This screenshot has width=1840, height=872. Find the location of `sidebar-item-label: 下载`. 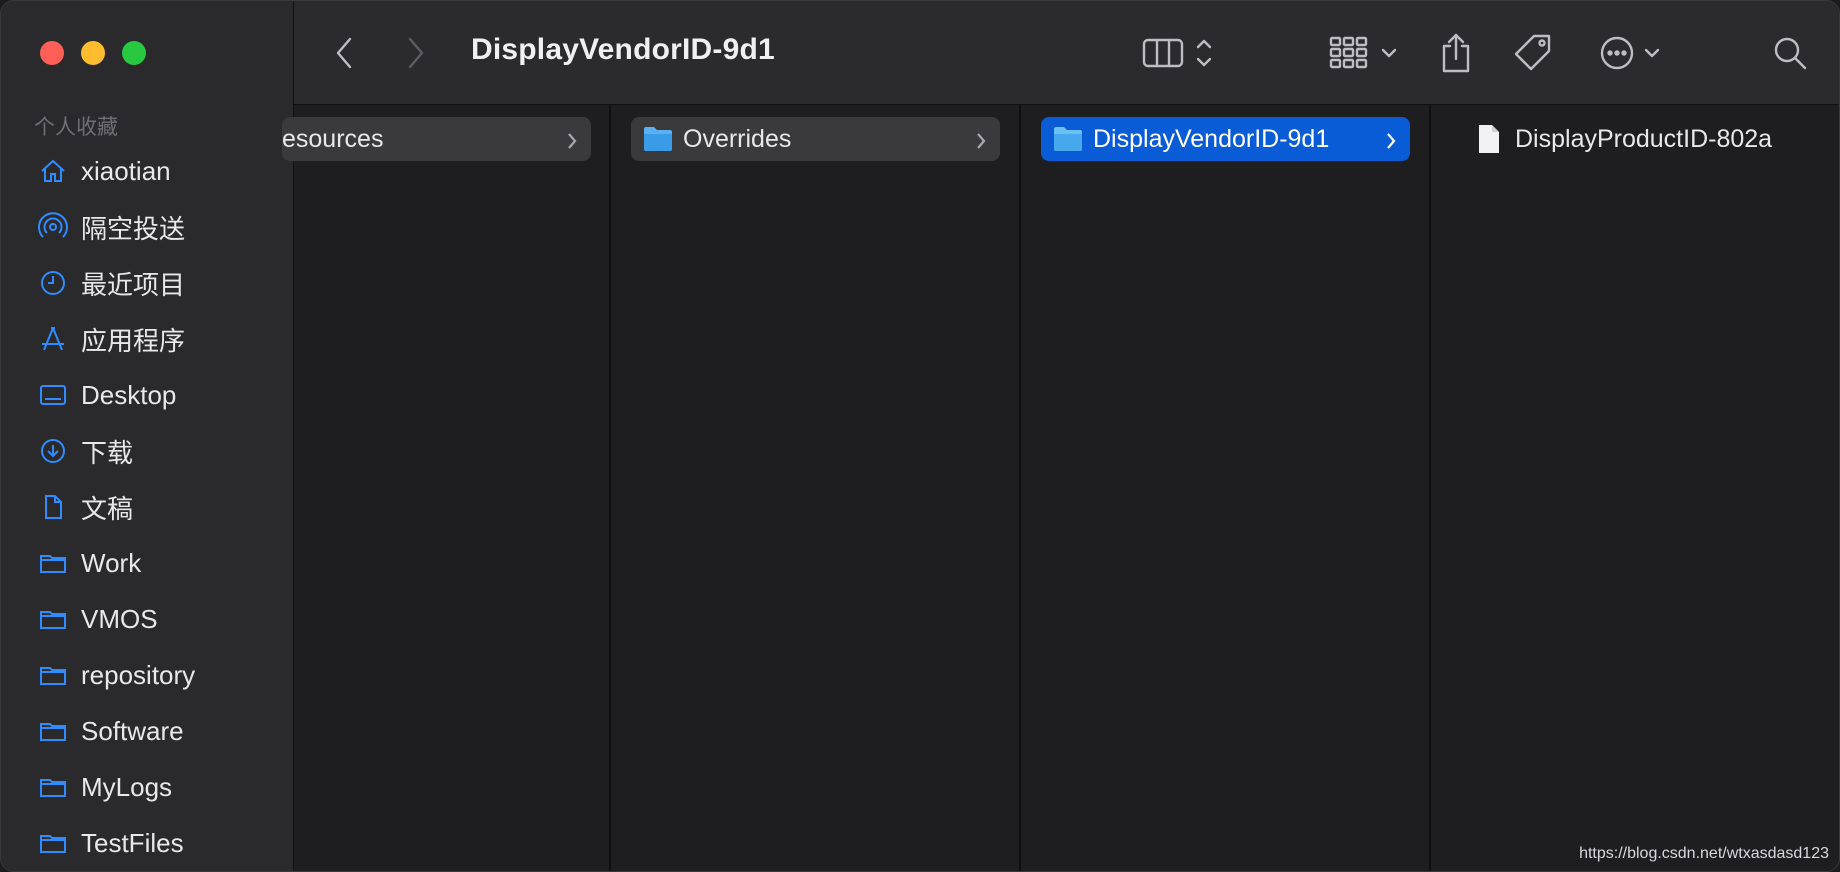

sidebar-item-label: 下载 is located at coordinates (107, 452).